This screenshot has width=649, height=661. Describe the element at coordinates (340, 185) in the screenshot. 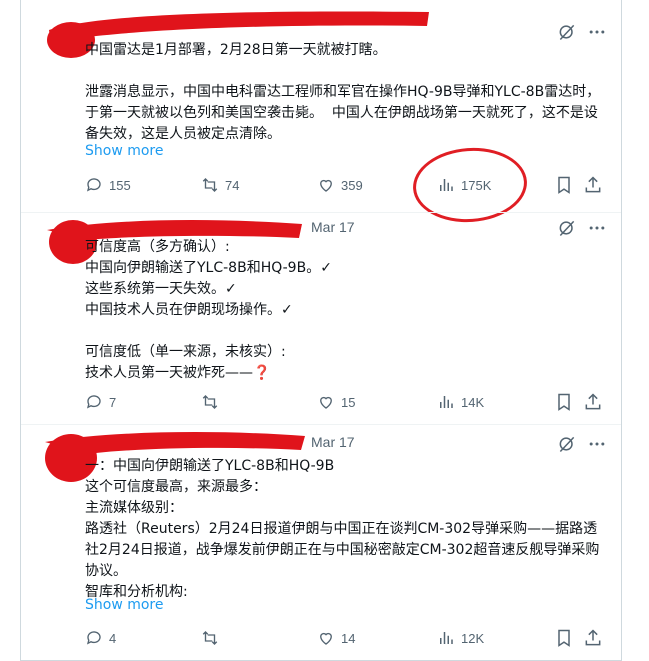

I see `like-button: 359` at that location.